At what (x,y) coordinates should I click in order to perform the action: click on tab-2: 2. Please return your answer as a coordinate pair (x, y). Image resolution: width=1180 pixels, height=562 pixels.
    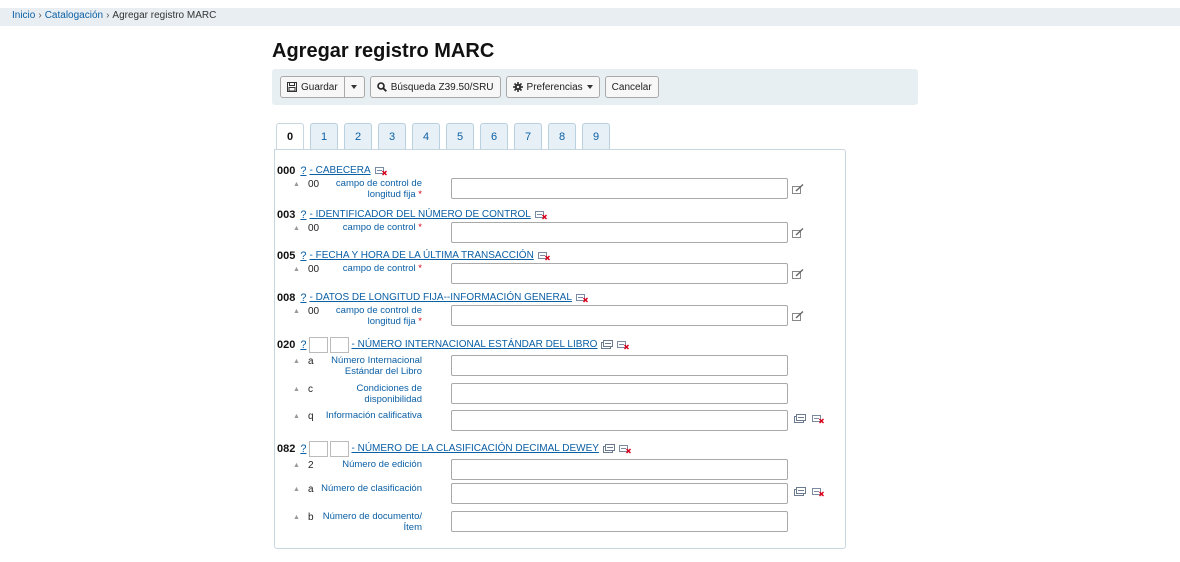
    Looking at the image, I should click on (358, 136).